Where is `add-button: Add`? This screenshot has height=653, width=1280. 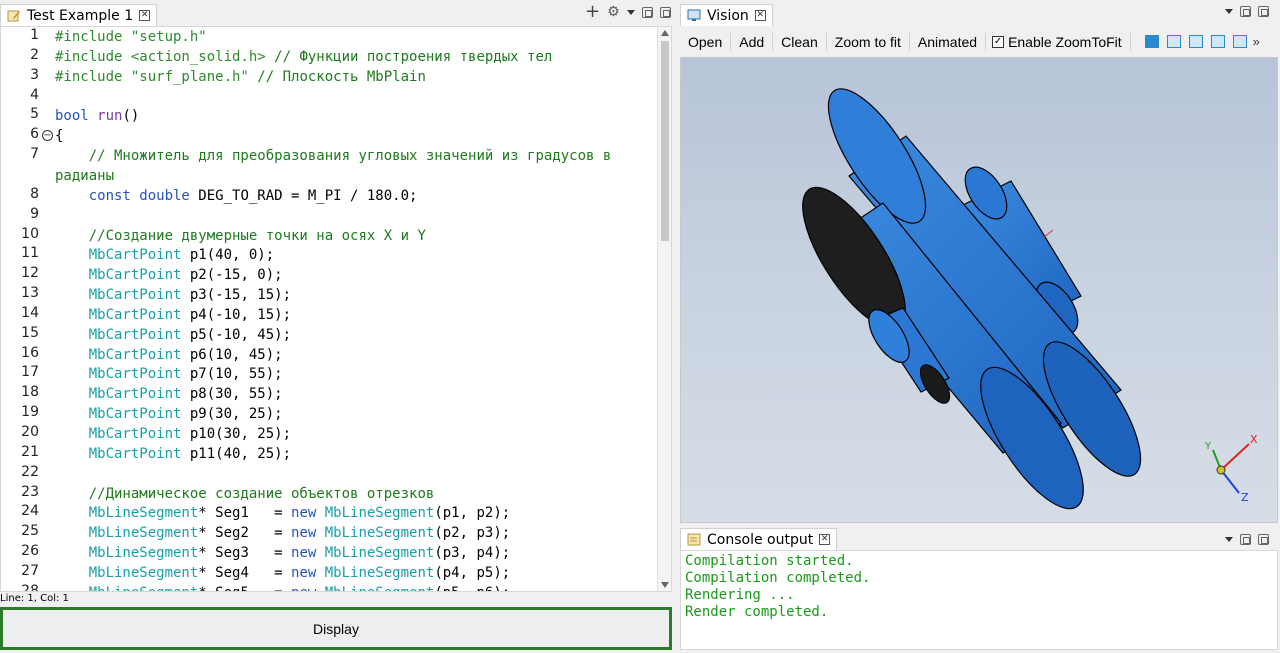 add-button: Add is located at coordinates (751, 42).